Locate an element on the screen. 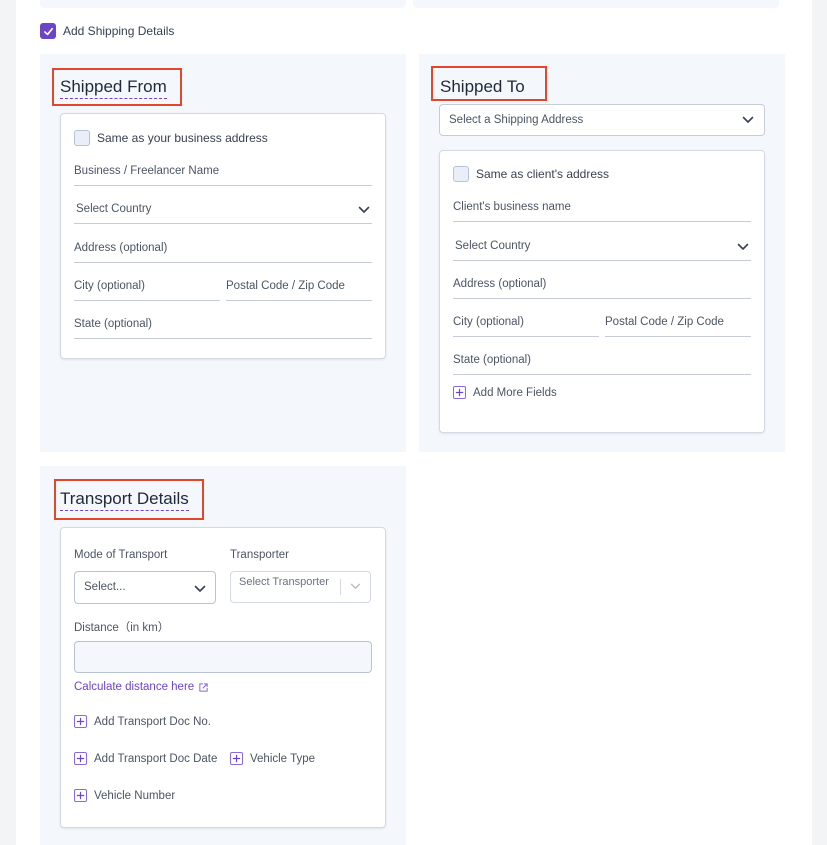 This screenshot has width=827, height=845. check-icon is located at coordinates (48, 31).